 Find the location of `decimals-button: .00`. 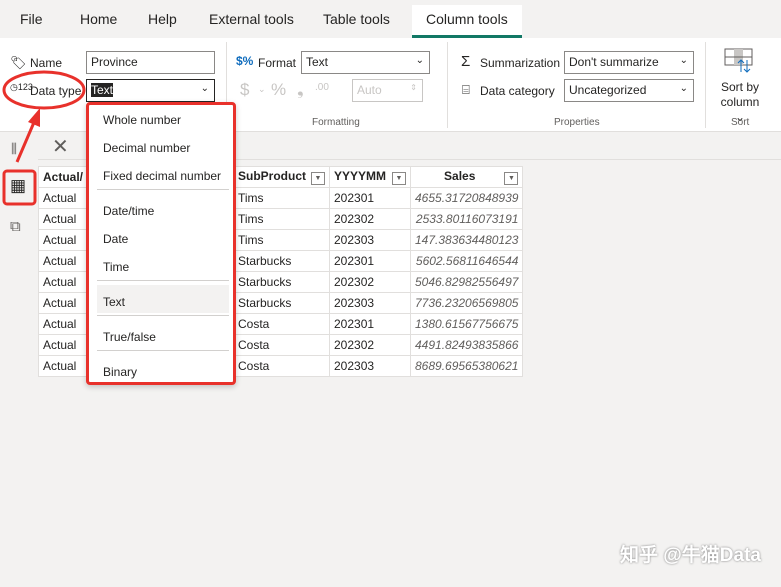

decimals-button: .00 is located at coordinates (322, 87).